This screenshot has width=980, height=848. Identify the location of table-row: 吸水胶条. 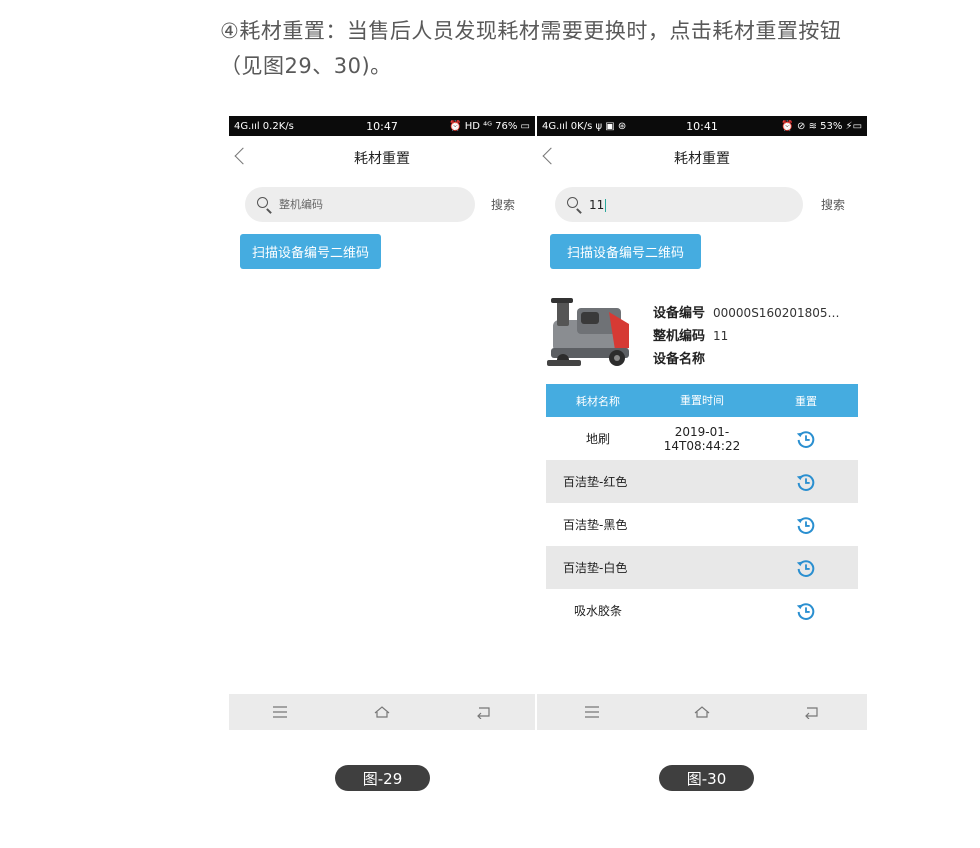
(702, 610).